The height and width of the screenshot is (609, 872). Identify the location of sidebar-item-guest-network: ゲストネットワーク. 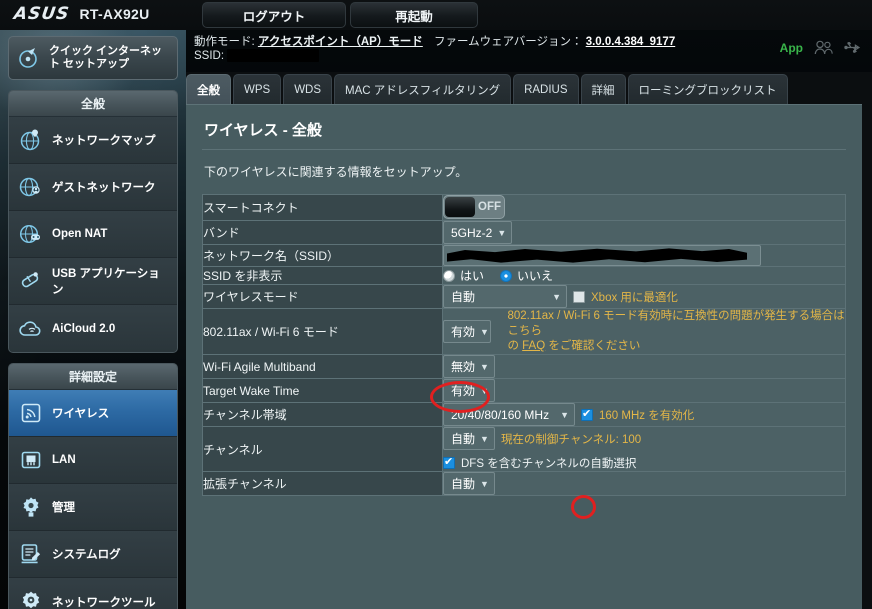
(93, 187).